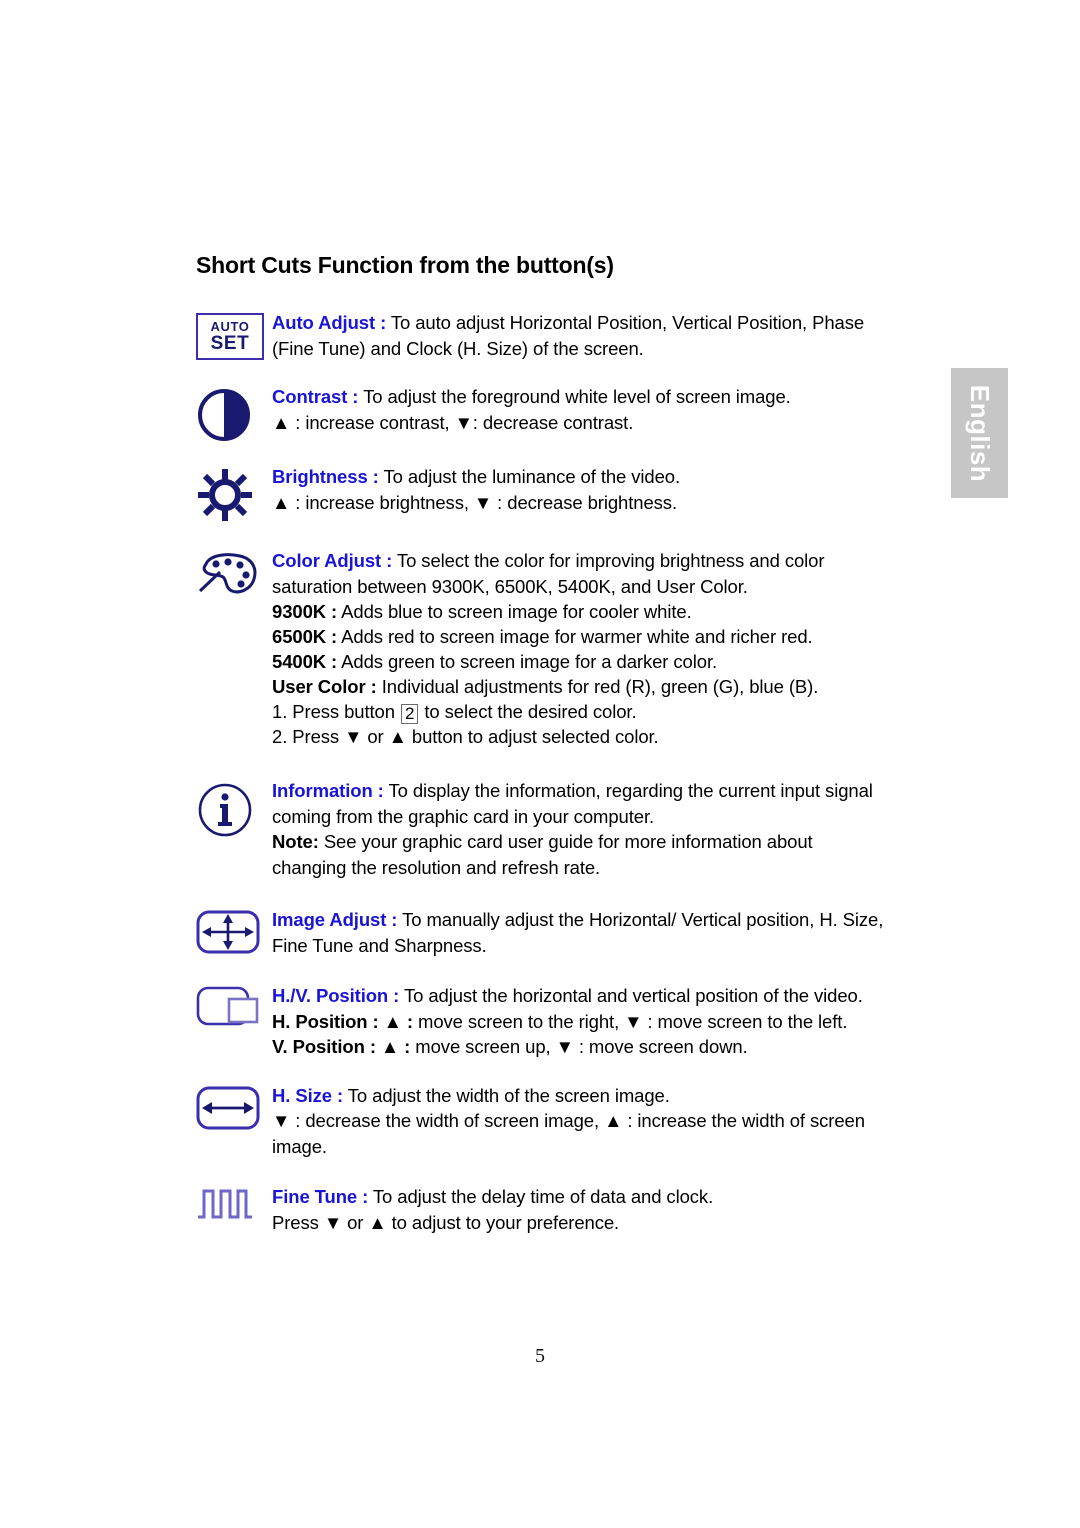 The height and width of the screenshot is (1528, 1080). What do you see at coordinates (308, 1095) in the screenshot?
I see `term-label: H. Size :` at bounding box center [308, 1095].